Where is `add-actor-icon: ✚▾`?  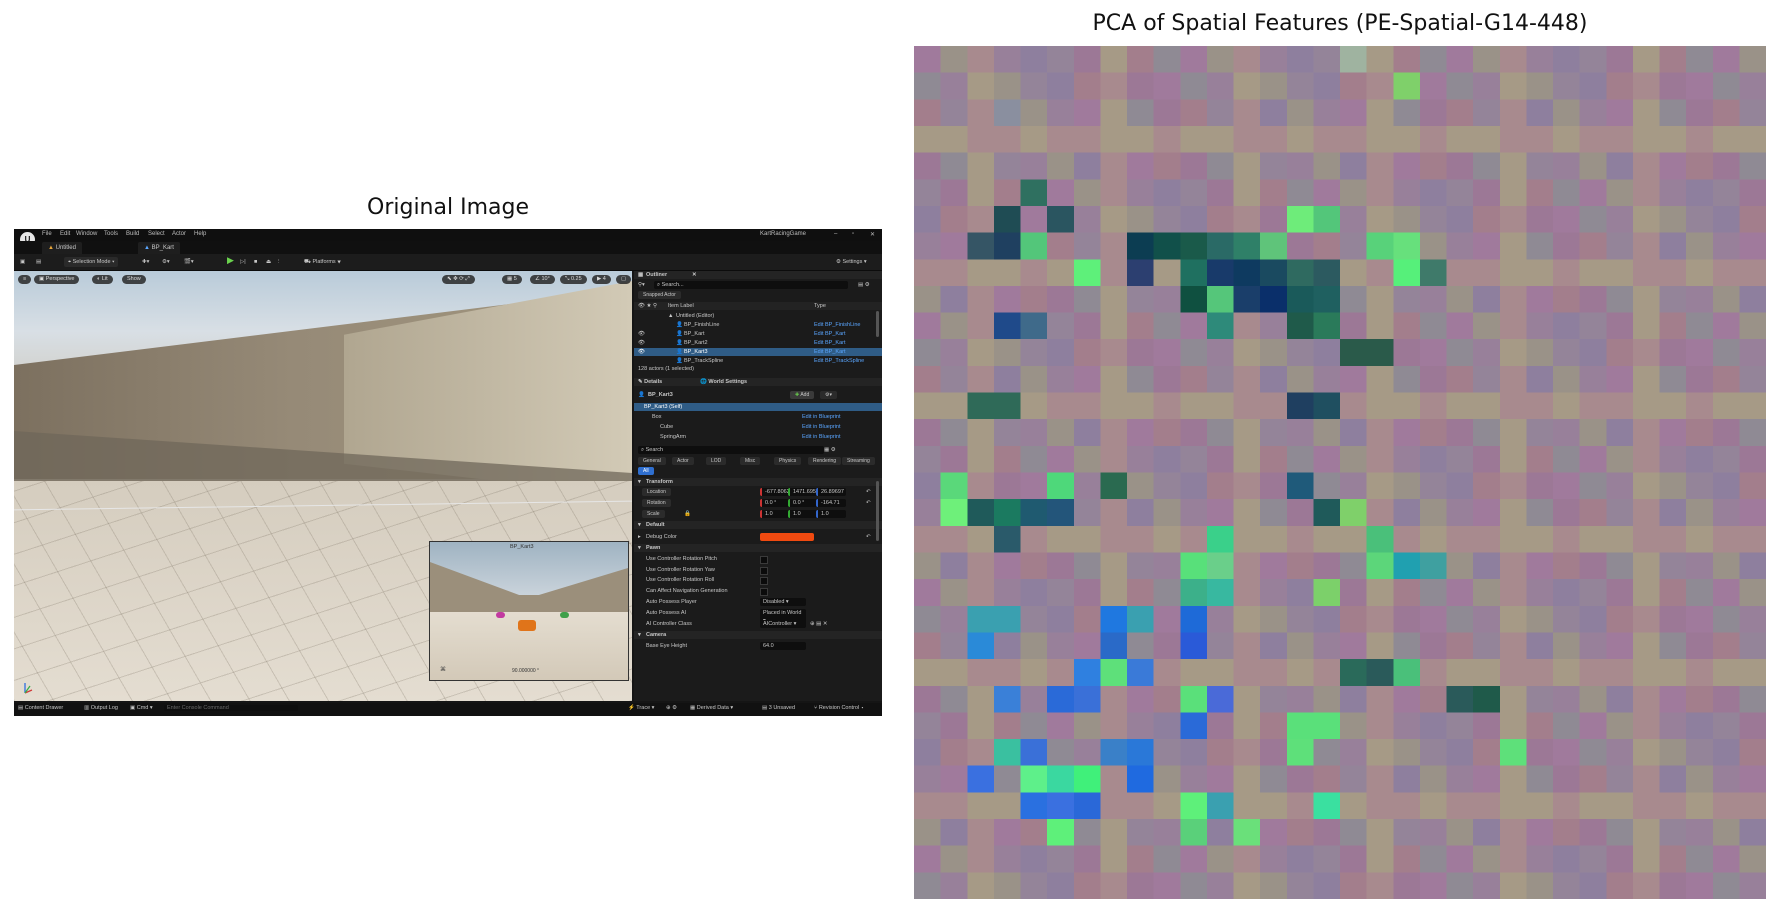 add-actor-icon: ✚▾ is located at coordinates (145, 262).